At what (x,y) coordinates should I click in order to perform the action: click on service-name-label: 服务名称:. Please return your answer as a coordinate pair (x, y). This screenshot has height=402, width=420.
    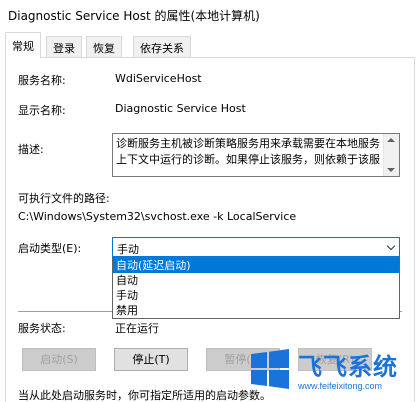
    Looking at the image, I should click on (42, 80).